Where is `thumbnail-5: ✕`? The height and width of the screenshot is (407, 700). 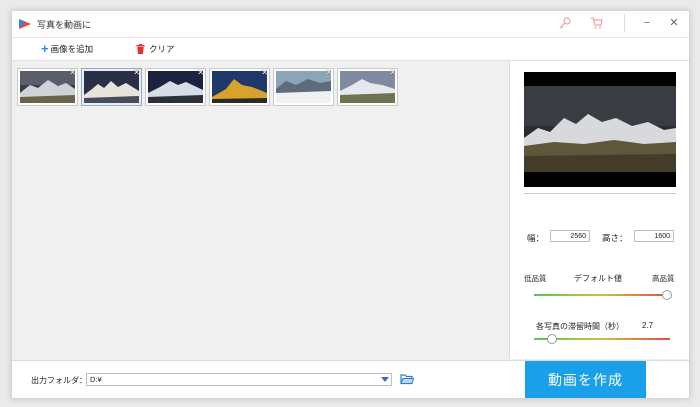 thumbnail-5: ✕ is located at coordinates (303, 87).